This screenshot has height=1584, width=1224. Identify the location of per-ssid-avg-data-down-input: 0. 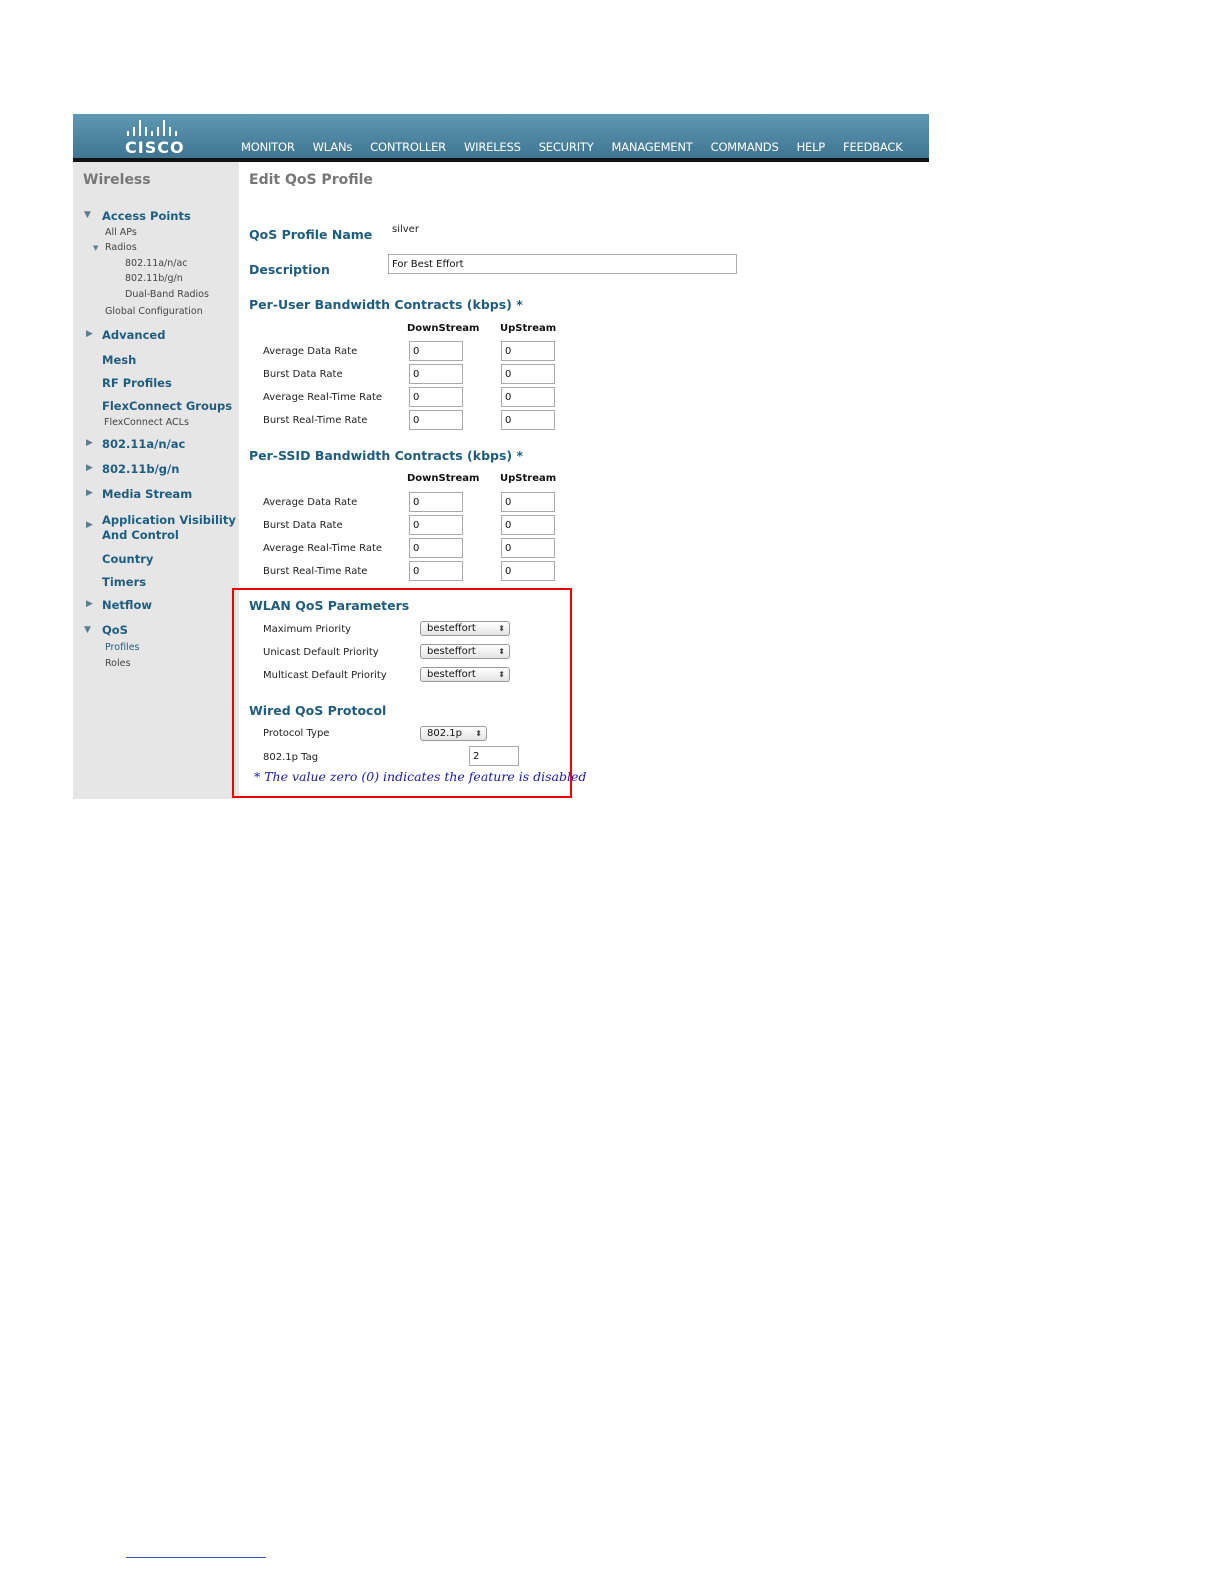
(436, 502).